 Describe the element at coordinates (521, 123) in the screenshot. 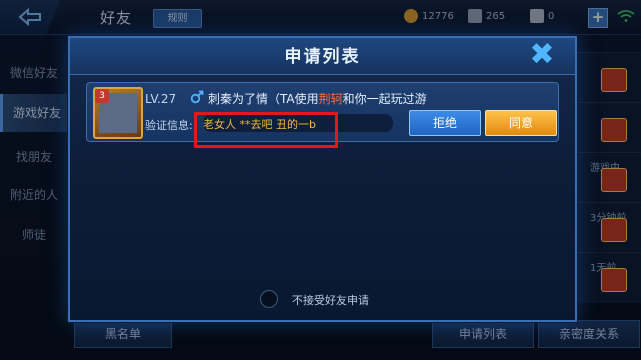

I see `accept-button: 同意` at that location.